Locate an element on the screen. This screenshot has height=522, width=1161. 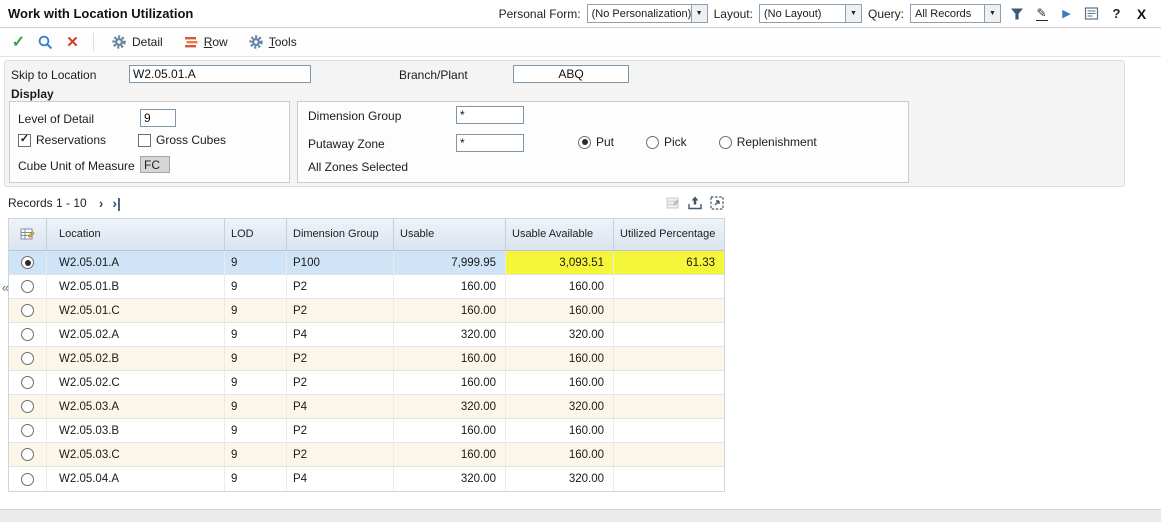
edit-query-icon: ✎ is located at coordinates (1041, 13).